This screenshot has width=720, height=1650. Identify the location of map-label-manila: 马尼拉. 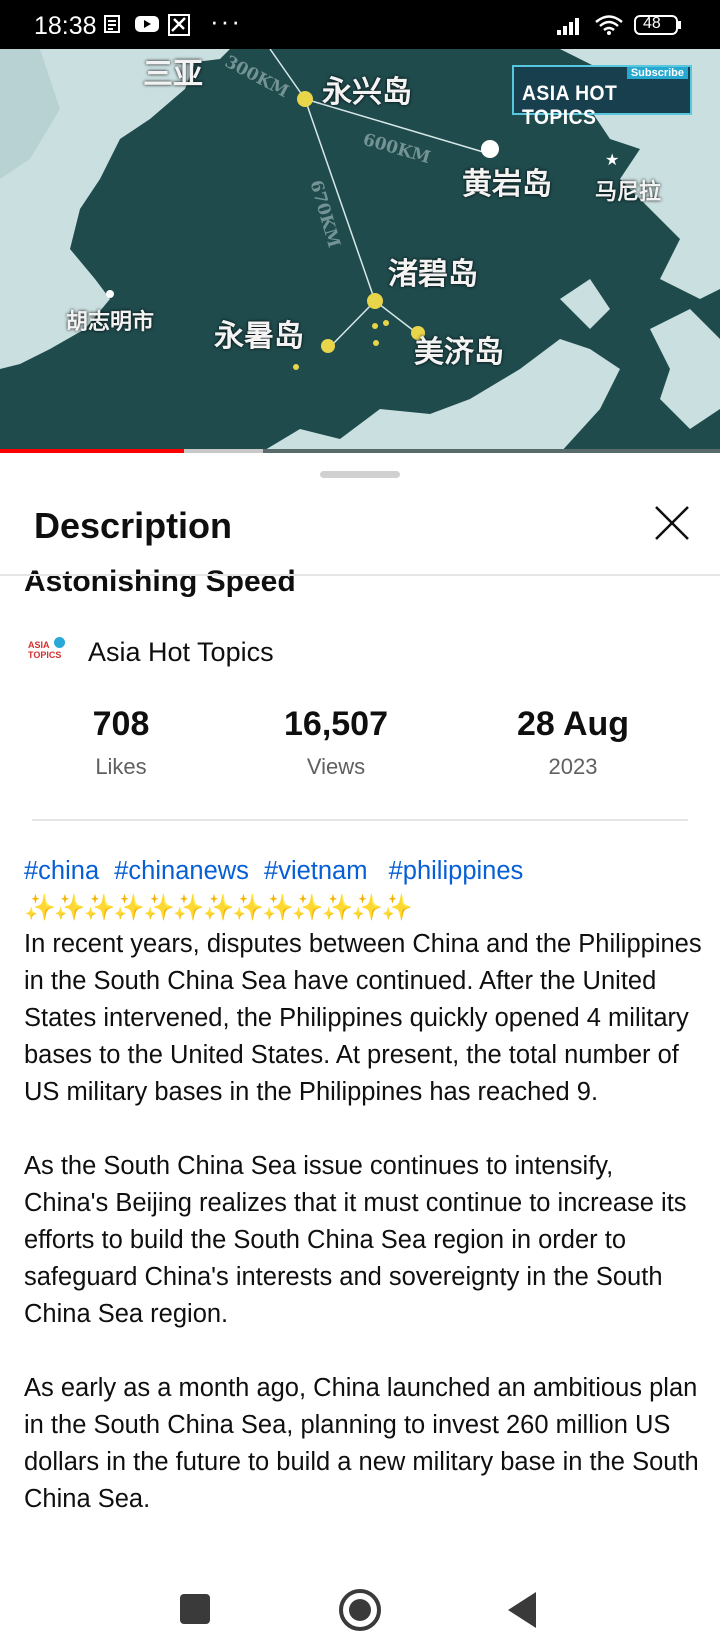
(628, 192).